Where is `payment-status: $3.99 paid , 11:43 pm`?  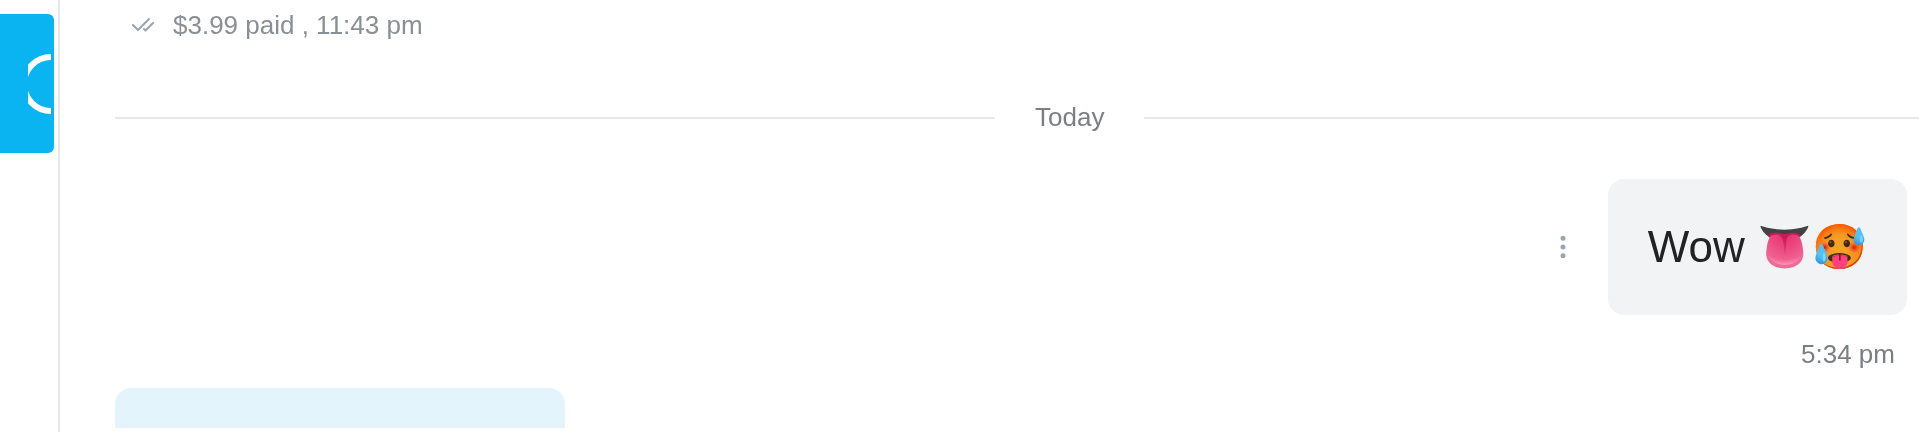
payment-status: $3.99 paid , 11:43 pm is located at coordinates (298, 25).